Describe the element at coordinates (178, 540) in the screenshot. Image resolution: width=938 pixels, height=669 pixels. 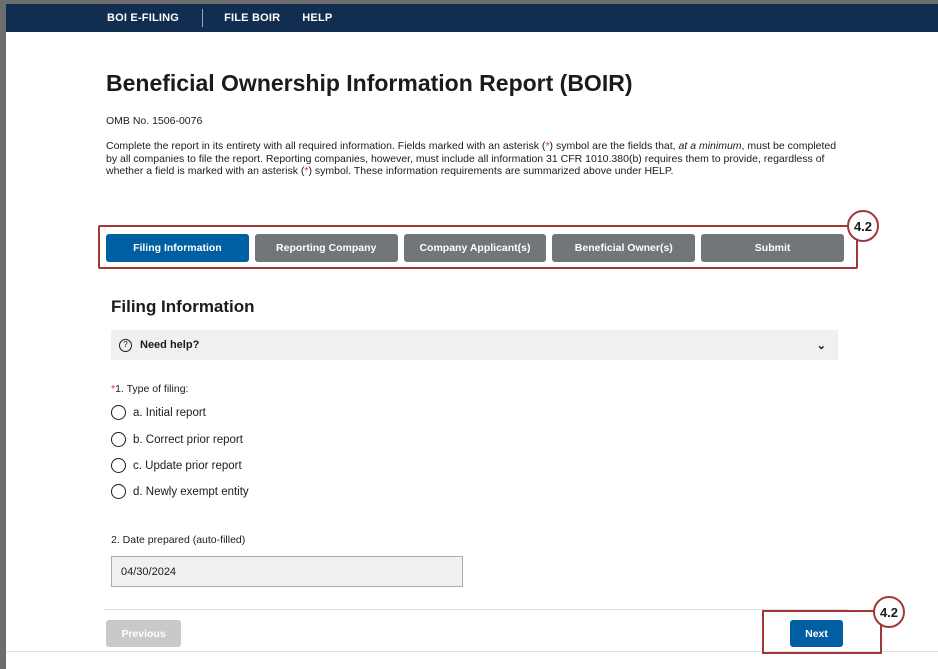
I see `date-prepared-label: 2. Date prepared (auto-filled)` at that location.